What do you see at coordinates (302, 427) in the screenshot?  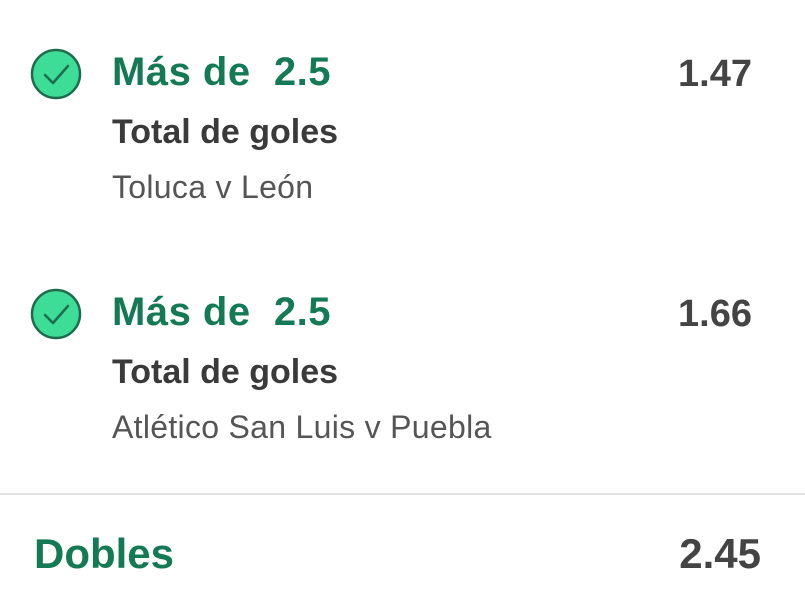 I see `event-name: Atlético San Luis v Puebla` at bounding box center [302, 427].